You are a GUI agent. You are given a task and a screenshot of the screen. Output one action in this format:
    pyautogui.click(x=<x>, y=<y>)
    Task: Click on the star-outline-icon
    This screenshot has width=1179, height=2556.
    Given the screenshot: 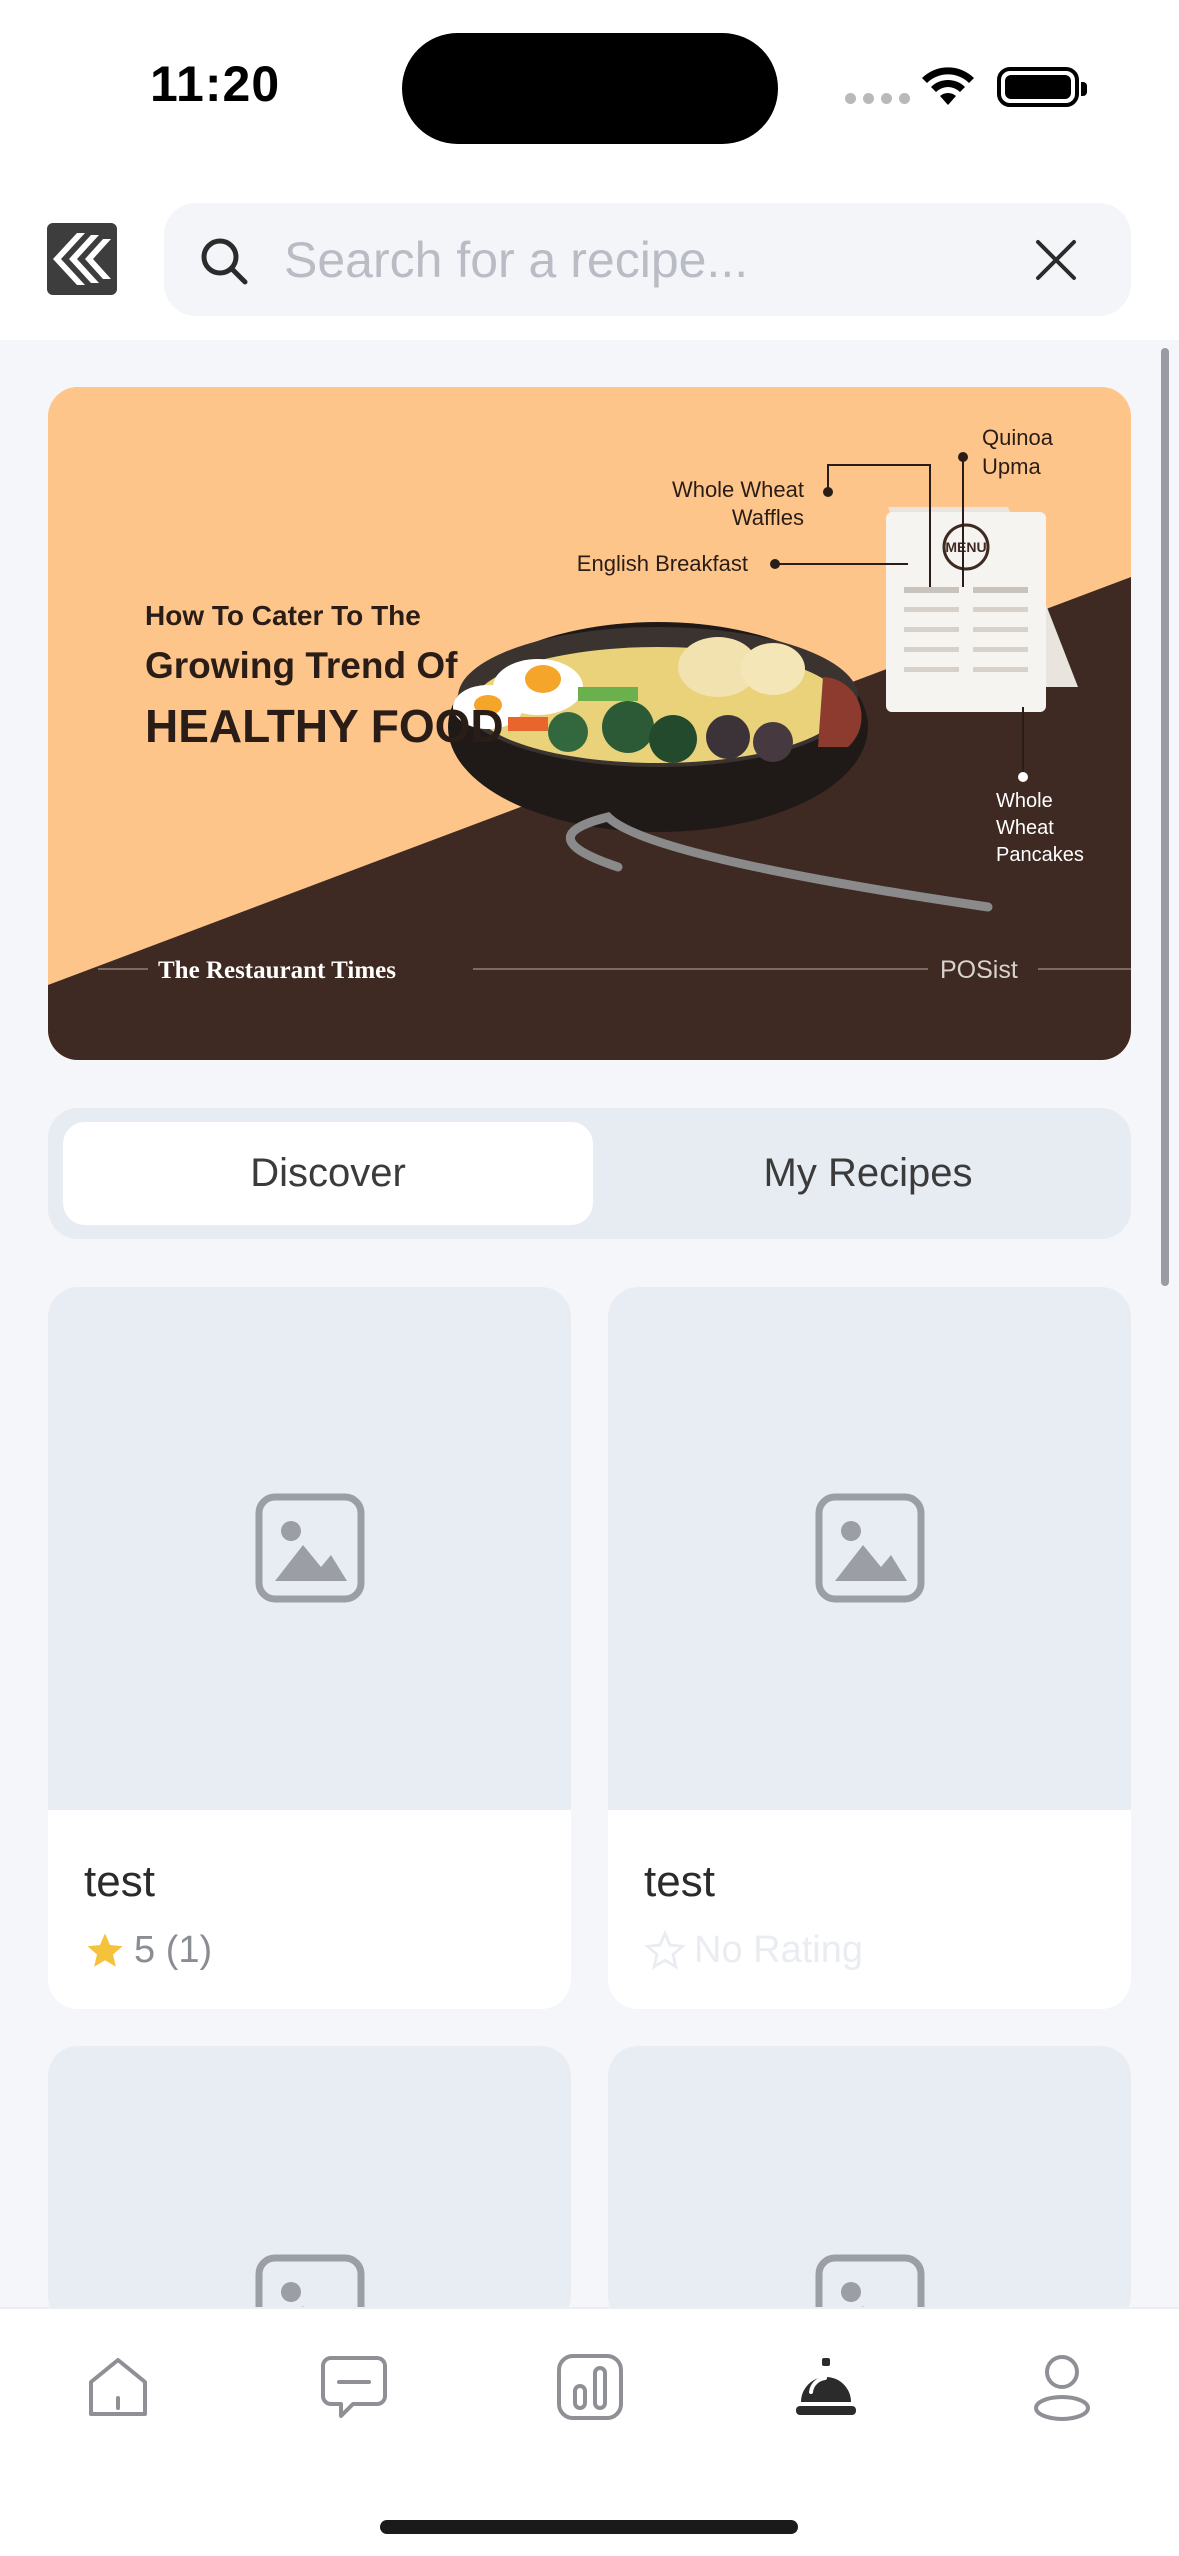 What is the action you would take?
    pyautogui.click(x=665, y=1949)
    